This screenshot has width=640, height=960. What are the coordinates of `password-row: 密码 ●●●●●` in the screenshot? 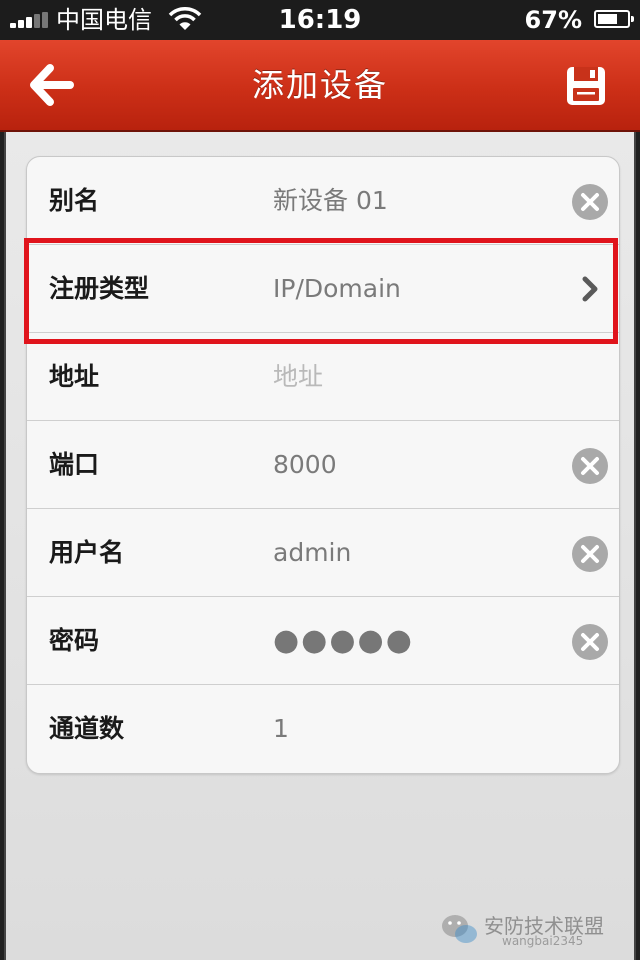 It's located at (323, 641).